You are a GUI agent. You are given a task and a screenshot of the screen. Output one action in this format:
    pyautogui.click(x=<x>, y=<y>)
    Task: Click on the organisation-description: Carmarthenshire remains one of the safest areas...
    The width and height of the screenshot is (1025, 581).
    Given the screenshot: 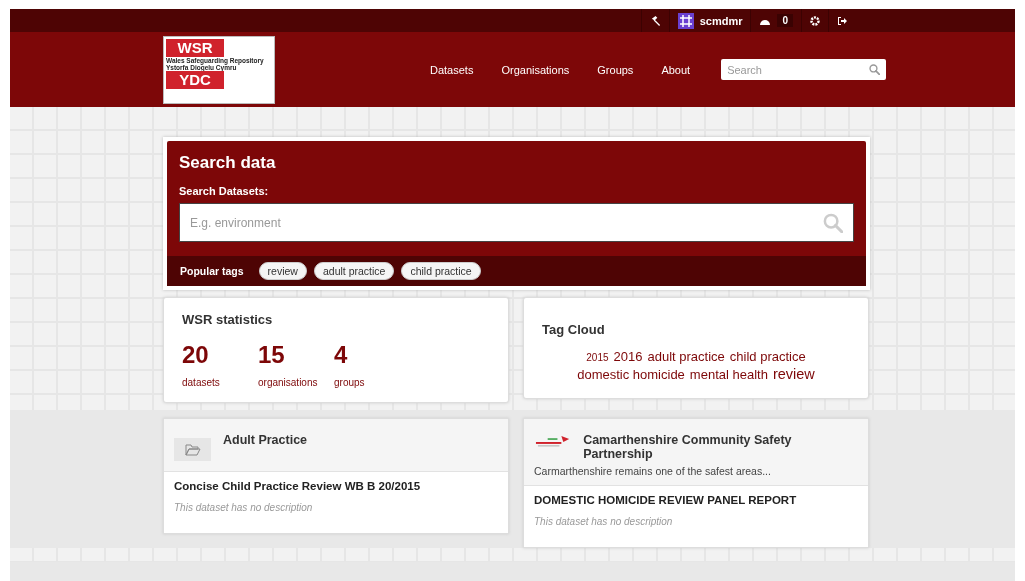 What is the action you would take?
    pyautogui.click(x=653, y=471)
    